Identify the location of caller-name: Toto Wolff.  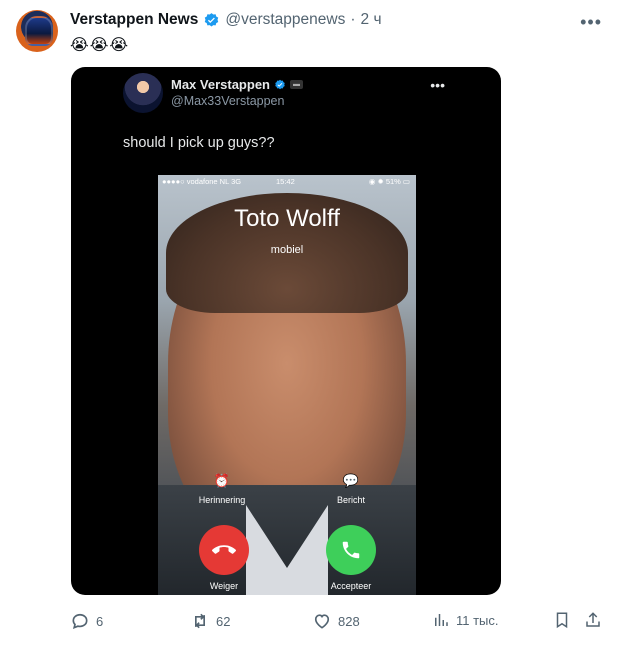
(287, 218).